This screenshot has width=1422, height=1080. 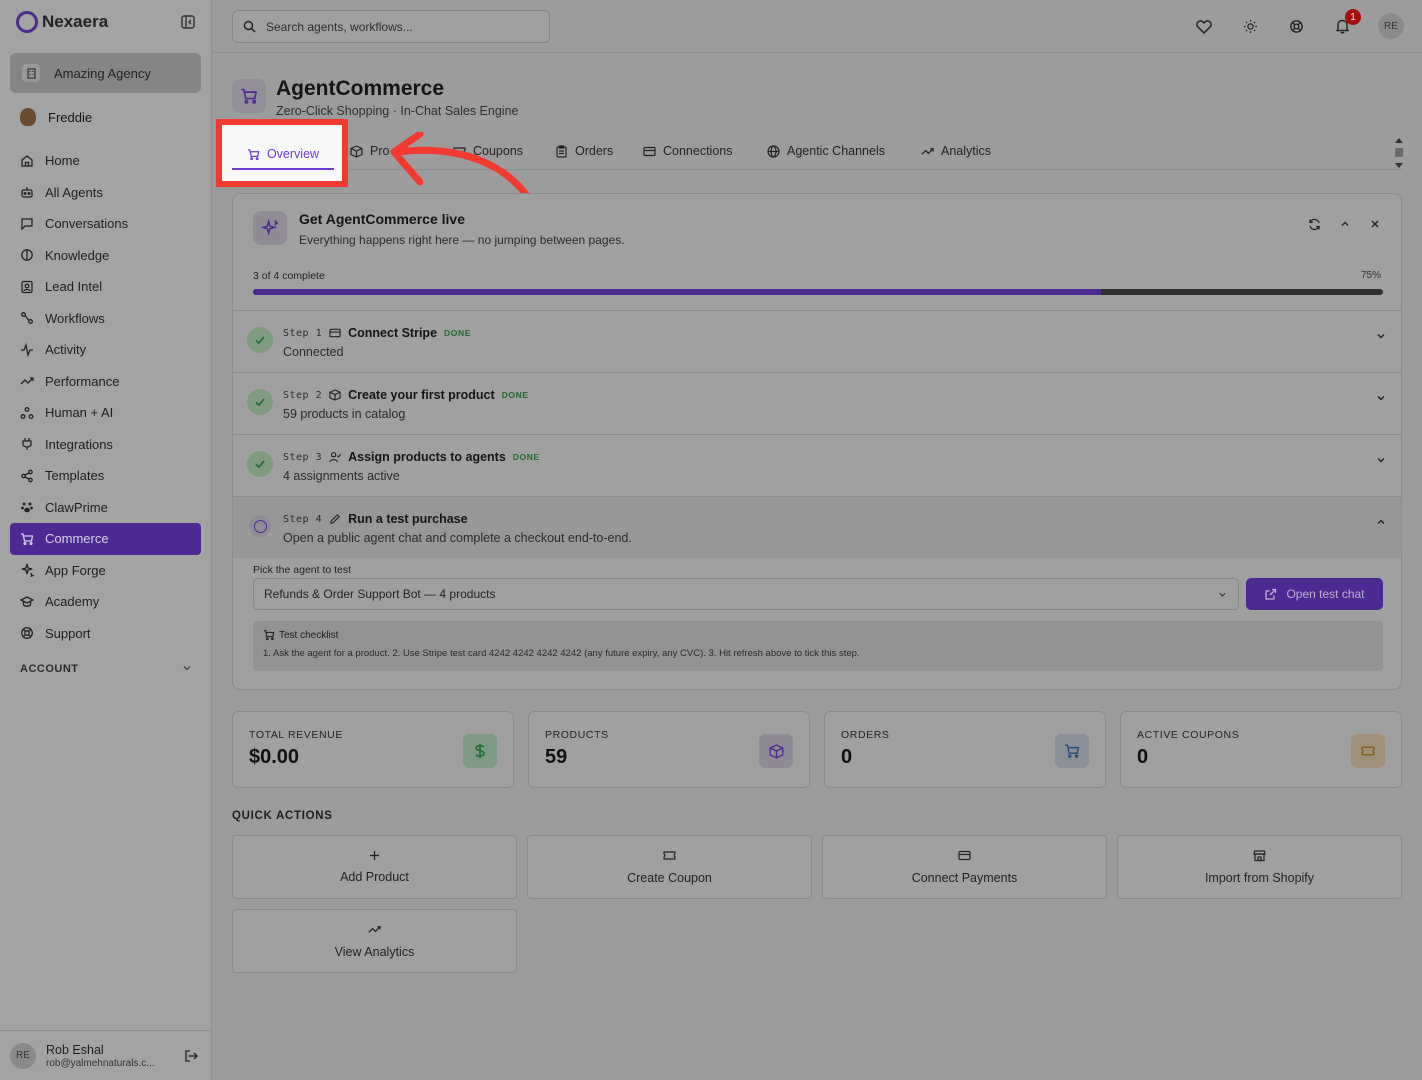 I want to click on brand-logo: Nexaera, so click(x=62, y=22).